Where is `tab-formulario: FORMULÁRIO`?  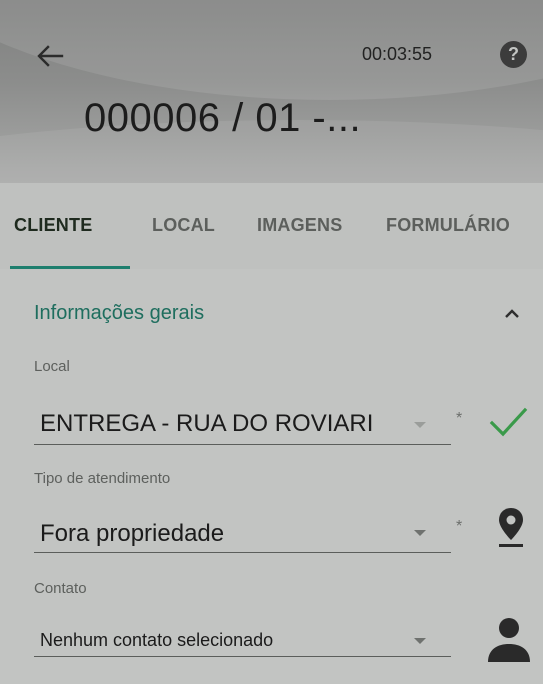
tab-formulario: FORMULÁRIO is located at coordinates (448, 225).